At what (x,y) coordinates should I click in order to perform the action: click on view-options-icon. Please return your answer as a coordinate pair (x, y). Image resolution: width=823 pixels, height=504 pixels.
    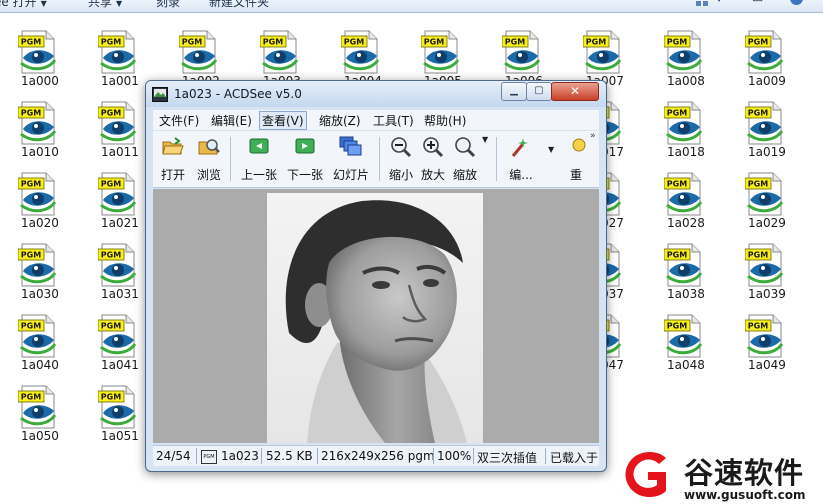
    Looking at the image, I should click on (702, 3).